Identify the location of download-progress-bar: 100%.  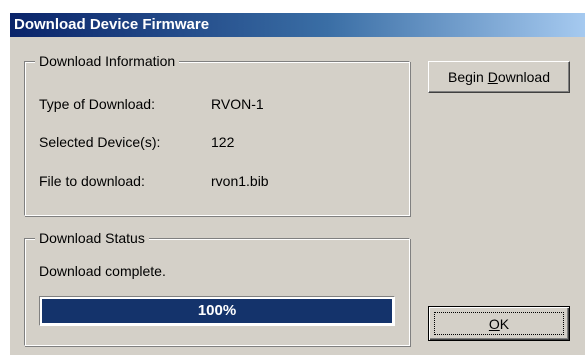
(217, 311).